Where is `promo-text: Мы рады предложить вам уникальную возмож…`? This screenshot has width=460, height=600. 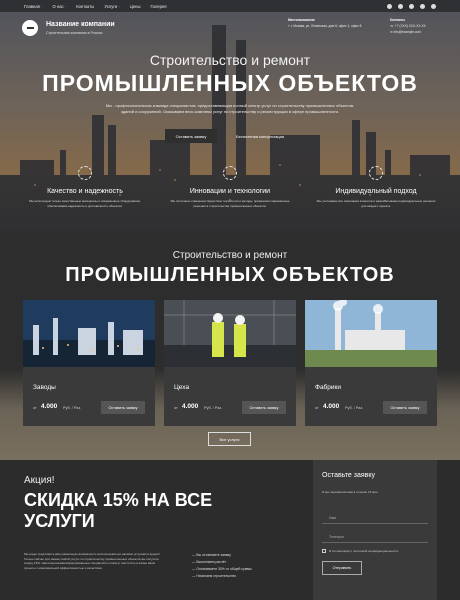
promo-text: Мы рады предложить вам уникальную возмож… is located at coordinates (92, 561).